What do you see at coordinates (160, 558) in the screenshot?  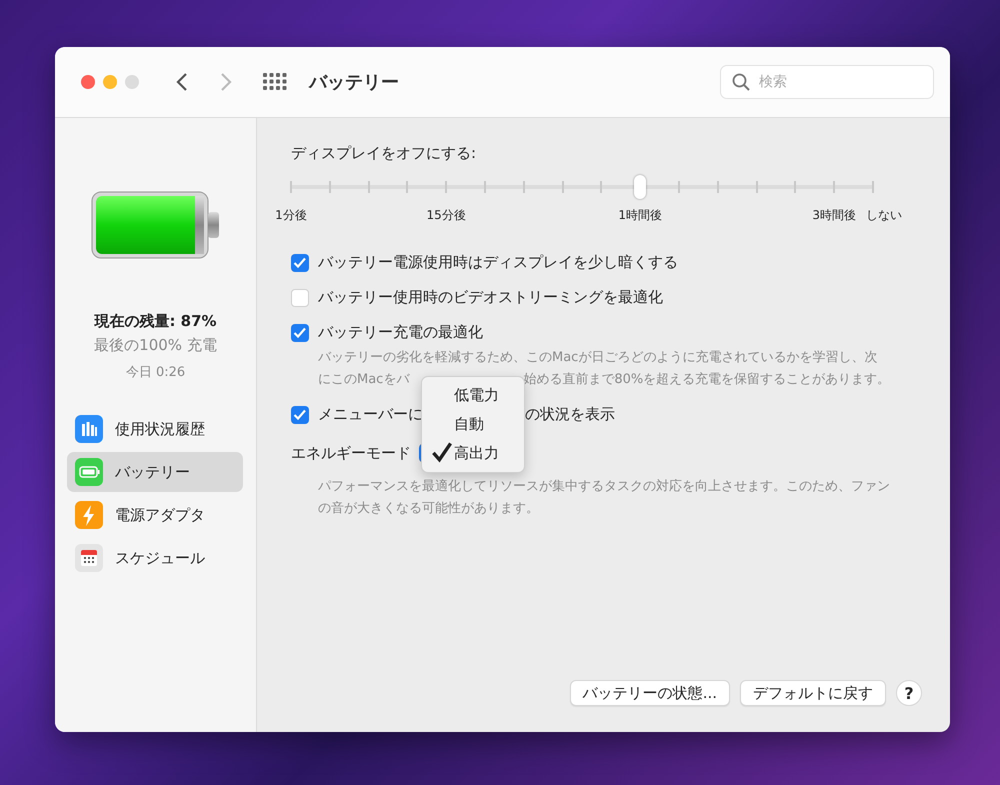 I see `sidebar-item-label: スケジュール` at bounding box center [160, 558].